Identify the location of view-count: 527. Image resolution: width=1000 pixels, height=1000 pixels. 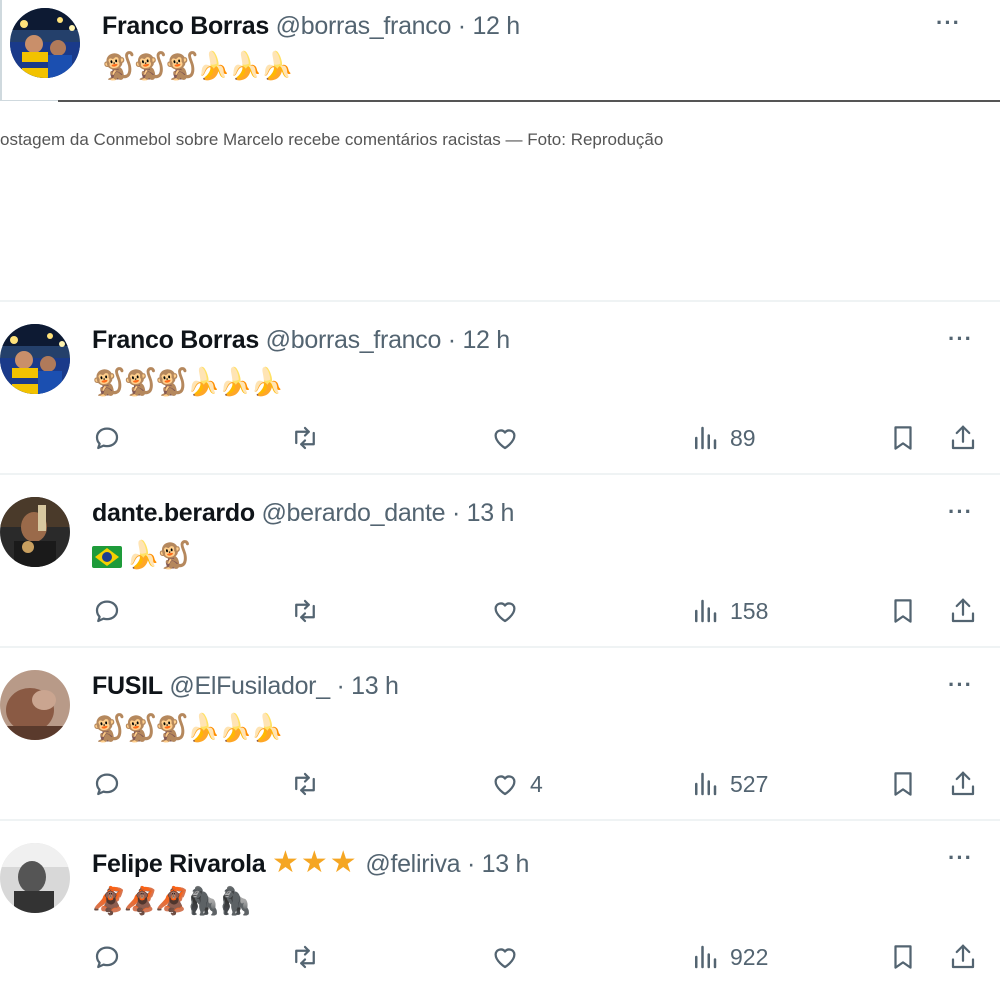
(749, 783).